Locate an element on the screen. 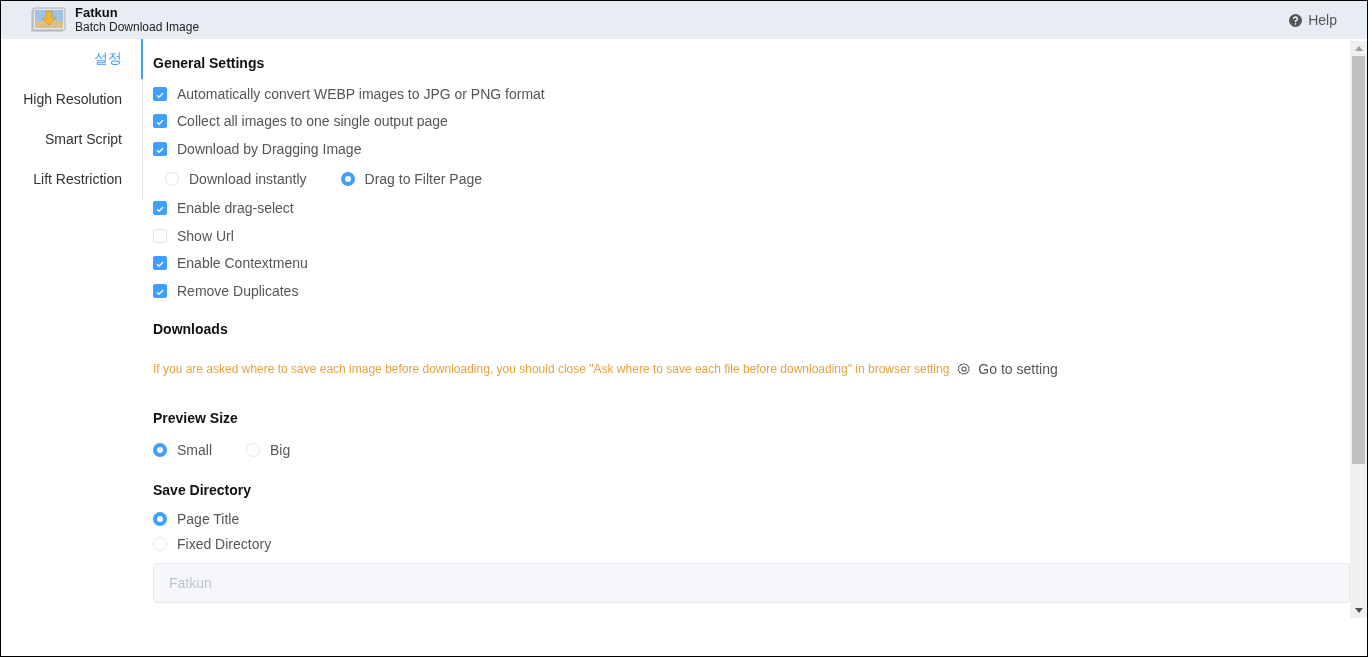 The height and width of the screenshot is (657, 1368). radio-option: Small is located at coordinates (182, 450).